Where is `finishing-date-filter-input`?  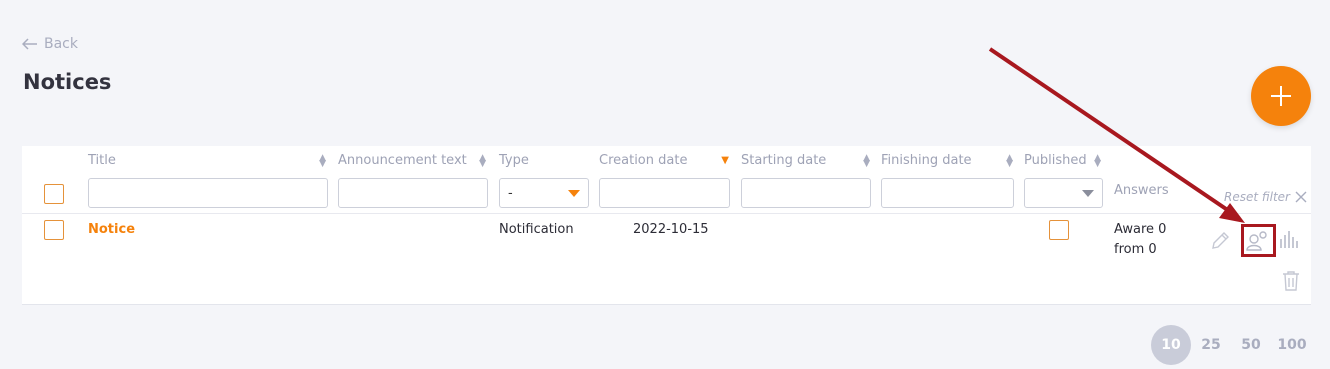
finishing-date-filter-input is located at coordinates (947, 193).